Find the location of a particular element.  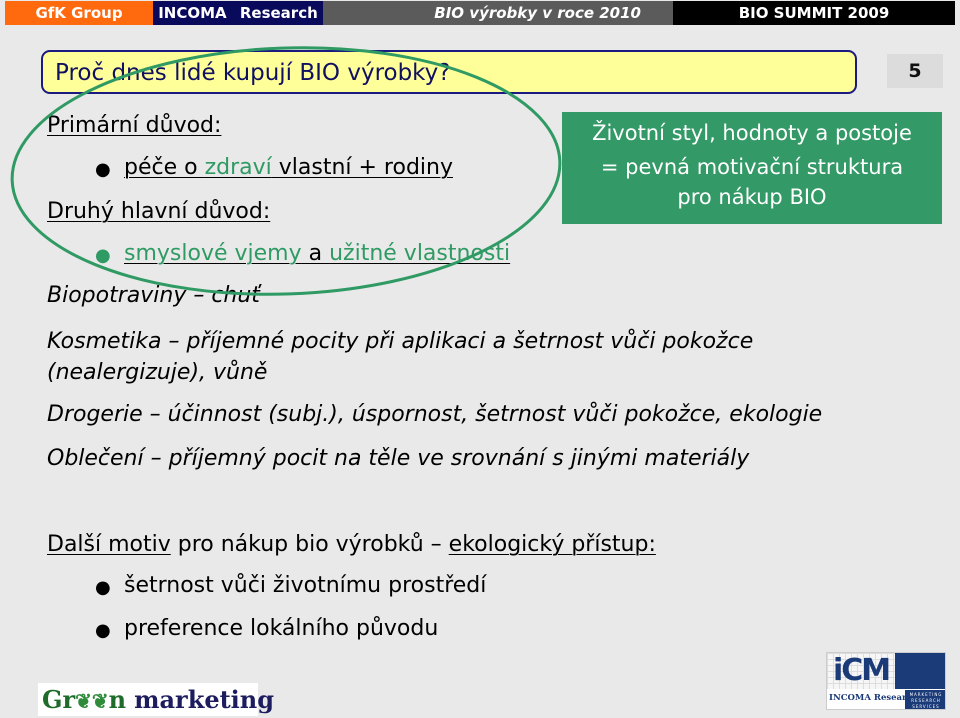

eco-bullet-1: šetrnost vůči životnímu prostředí is located at coordinates (305, 585).